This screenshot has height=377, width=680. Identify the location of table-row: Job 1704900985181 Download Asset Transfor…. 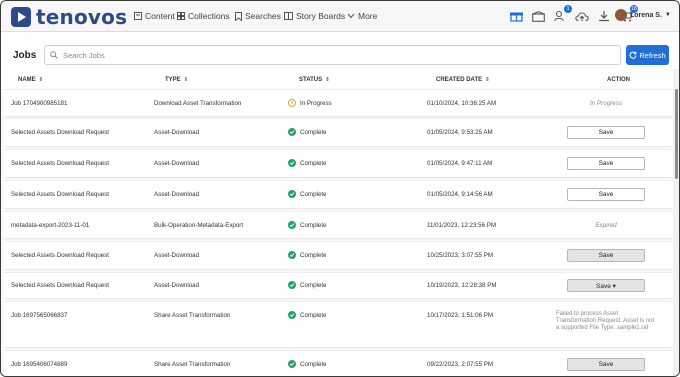
(338, 102).